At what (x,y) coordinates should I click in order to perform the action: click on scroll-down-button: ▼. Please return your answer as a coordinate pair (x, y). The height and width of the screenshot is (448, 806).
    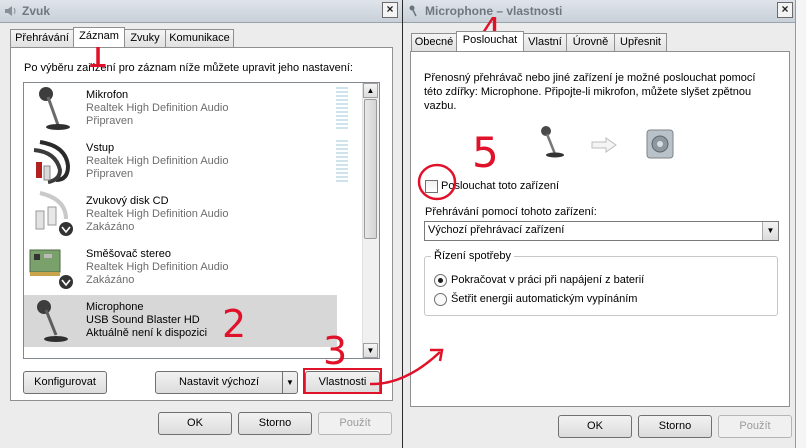
    Looking at the image, I should click on (370, 350).